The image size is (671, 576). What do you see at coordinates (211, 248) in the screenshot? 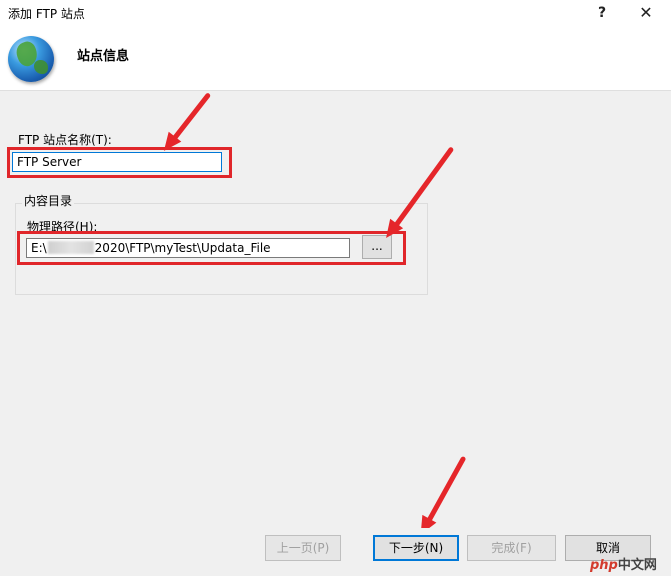
I see `annotation-box-path` at bounding box center [211, 248].